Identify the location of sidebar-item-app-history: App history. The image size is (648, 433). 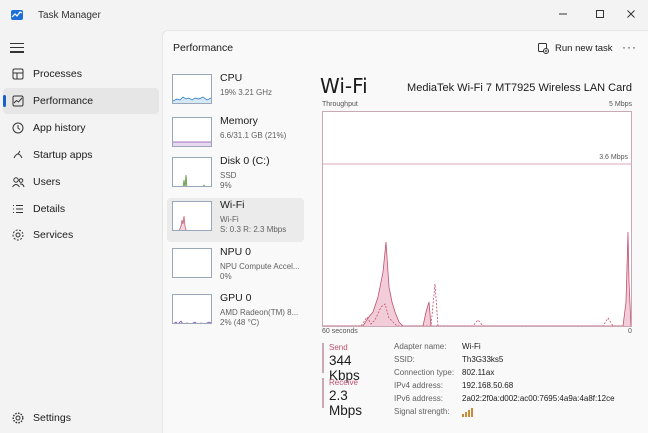
(81, 128).